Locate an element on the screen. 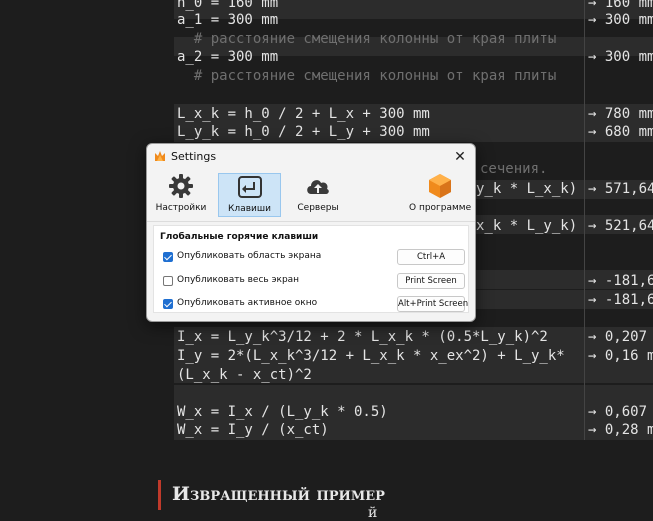 Image resolution: width=653 pixels, height=521 pixels. close-button: ✕ is located at coordinates (460, 157).